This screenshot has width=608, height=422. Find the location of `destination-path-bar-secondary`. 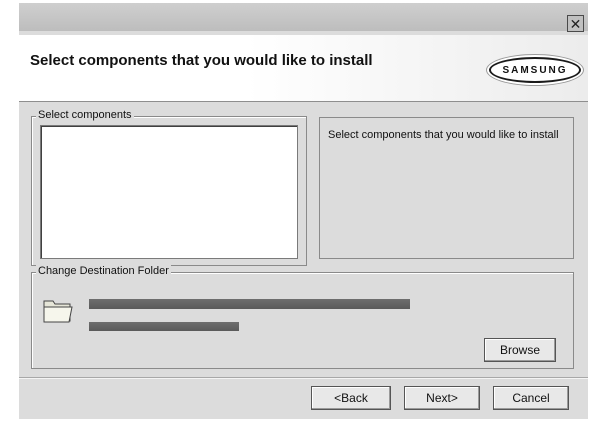

destination-path-bar-secondary is located at coordinates (164, 326).